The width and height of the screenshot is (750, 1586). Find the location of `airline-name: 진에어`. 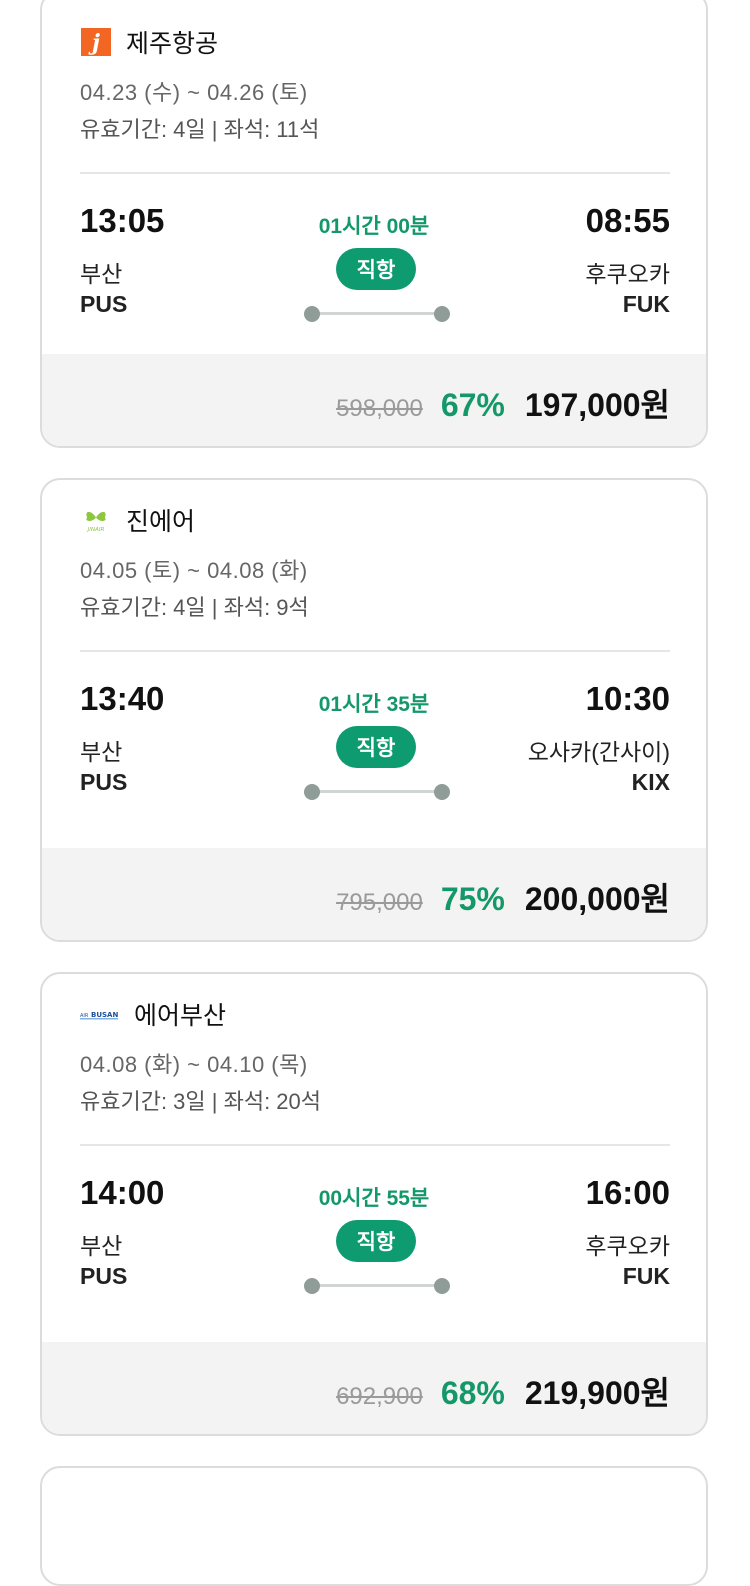

airline-name: 진에어 is located at coordinates (161, 522).